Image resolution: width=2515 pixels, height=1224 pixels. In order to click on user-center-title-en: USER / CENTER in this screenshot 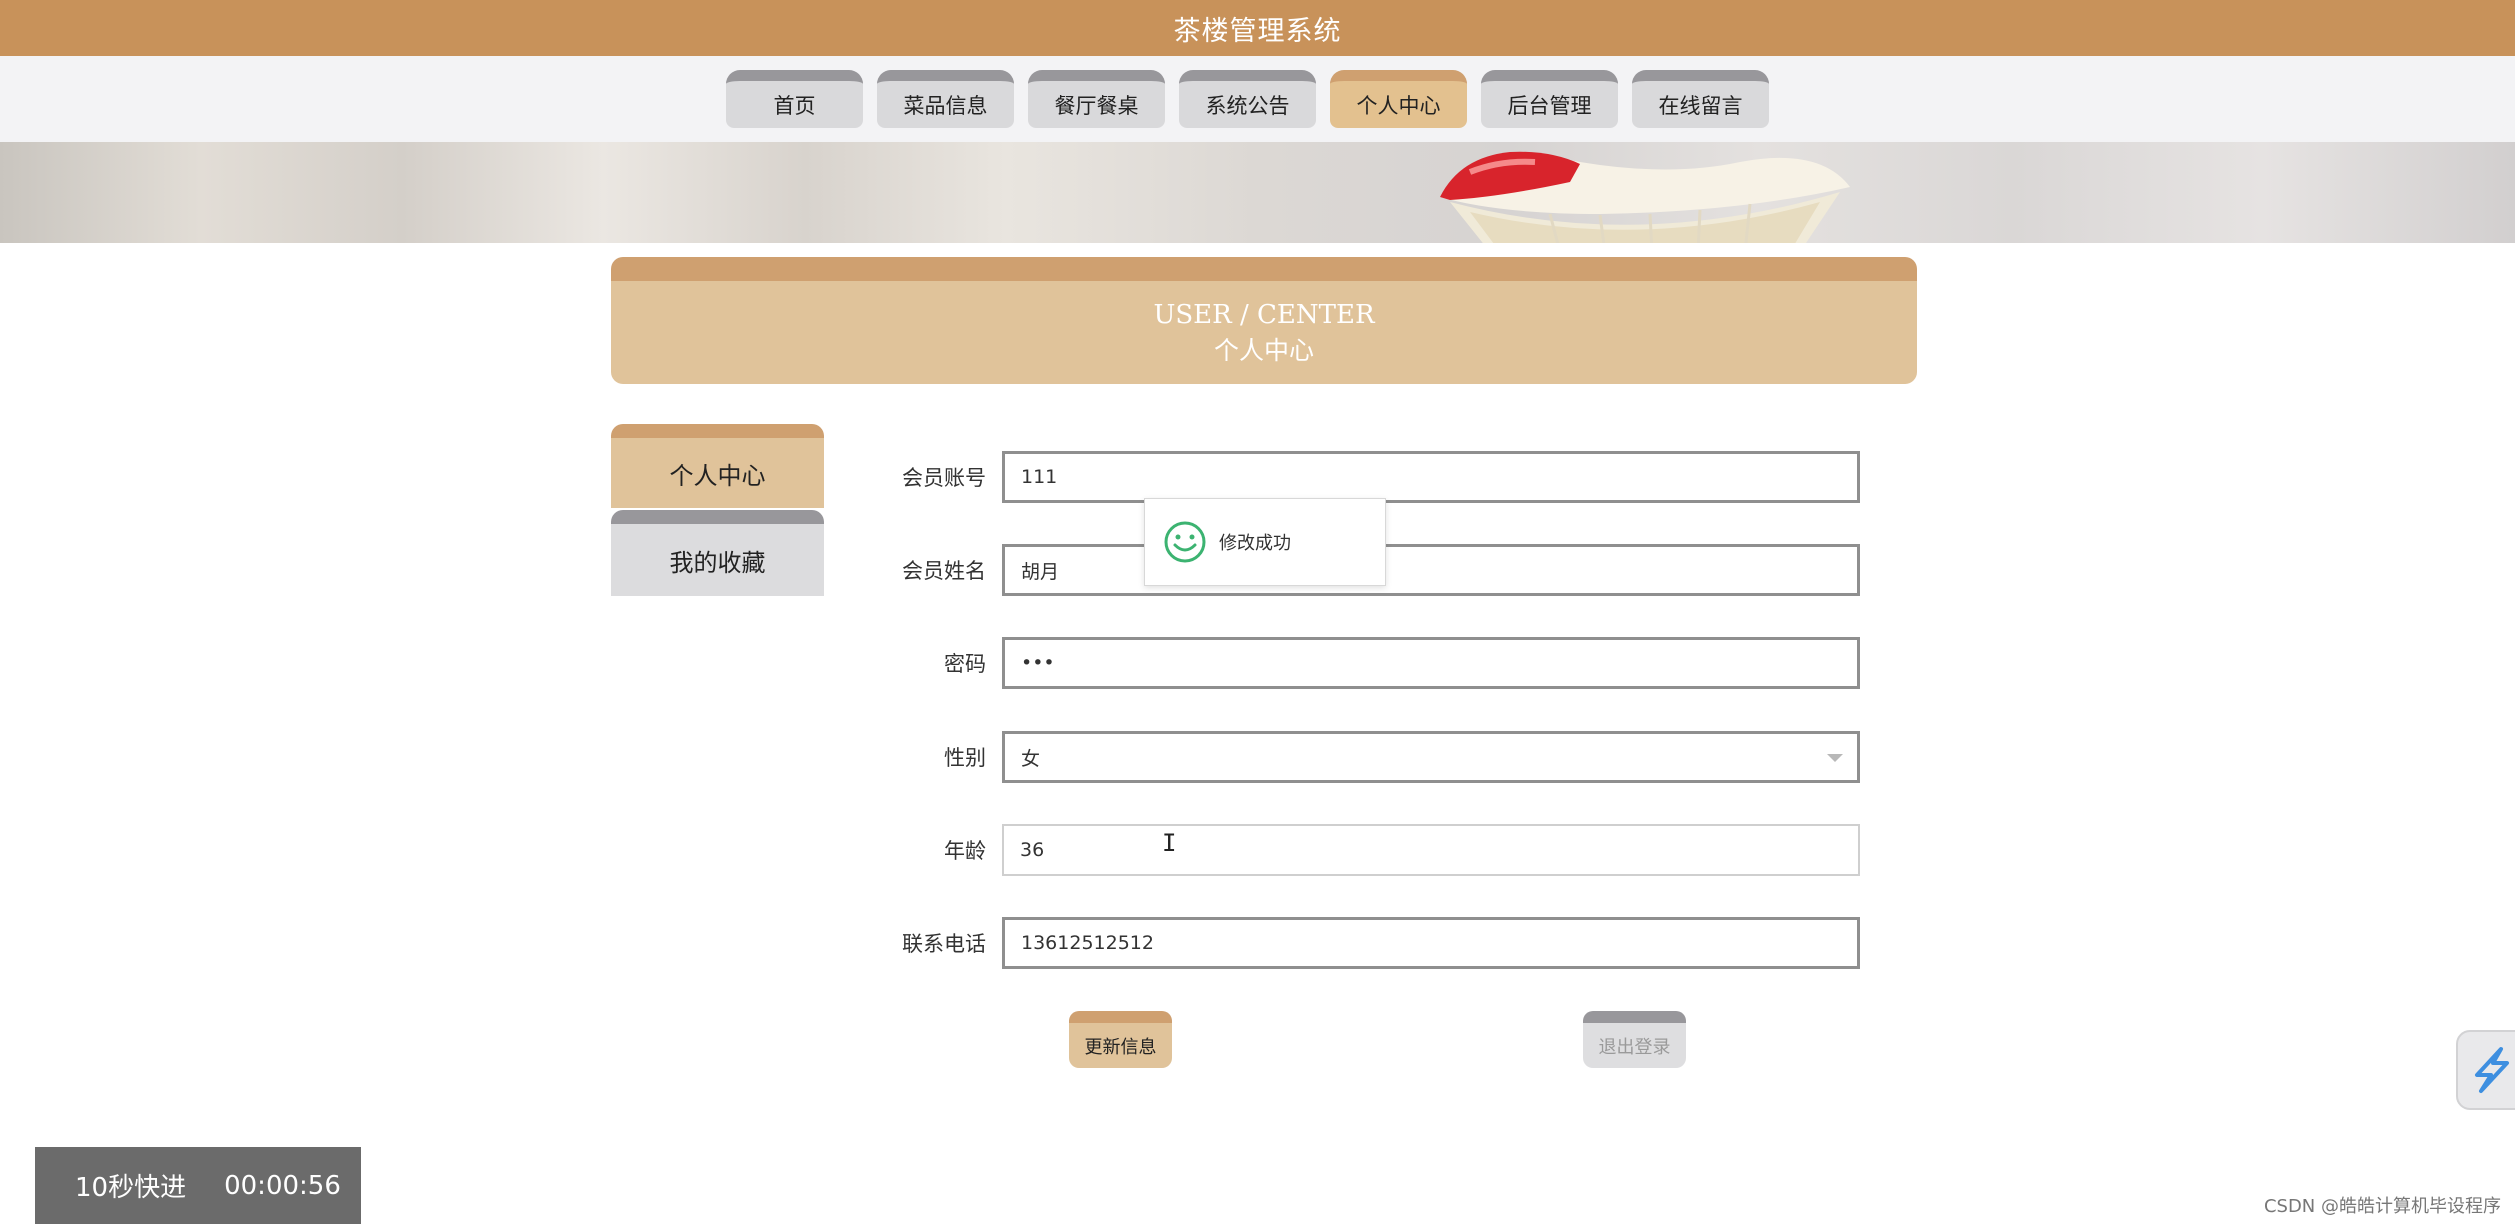, I will do `click(1264, 314)`.